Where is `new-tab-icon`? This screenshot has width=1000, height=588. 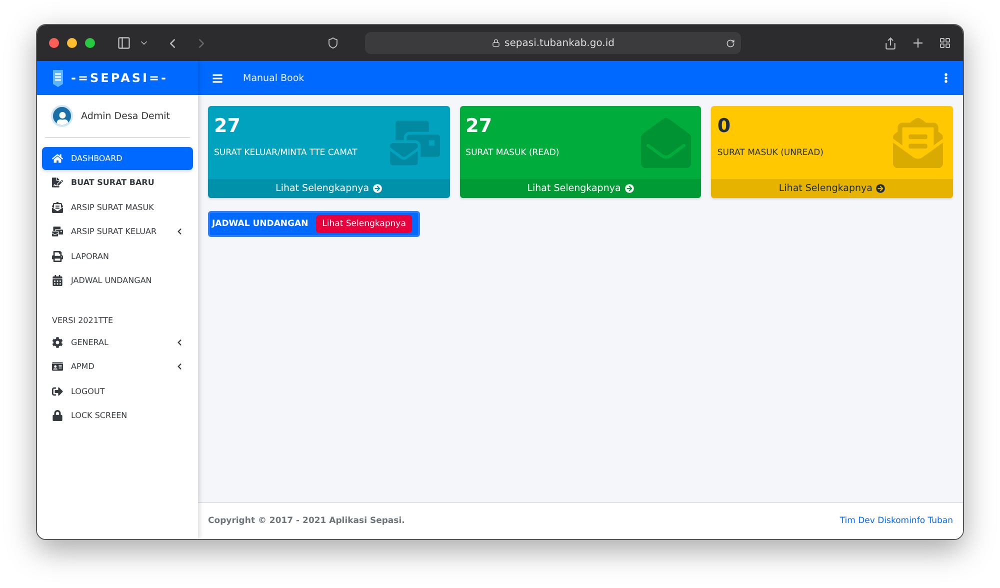 new-tab-icon is located at coordinates (918, 43).